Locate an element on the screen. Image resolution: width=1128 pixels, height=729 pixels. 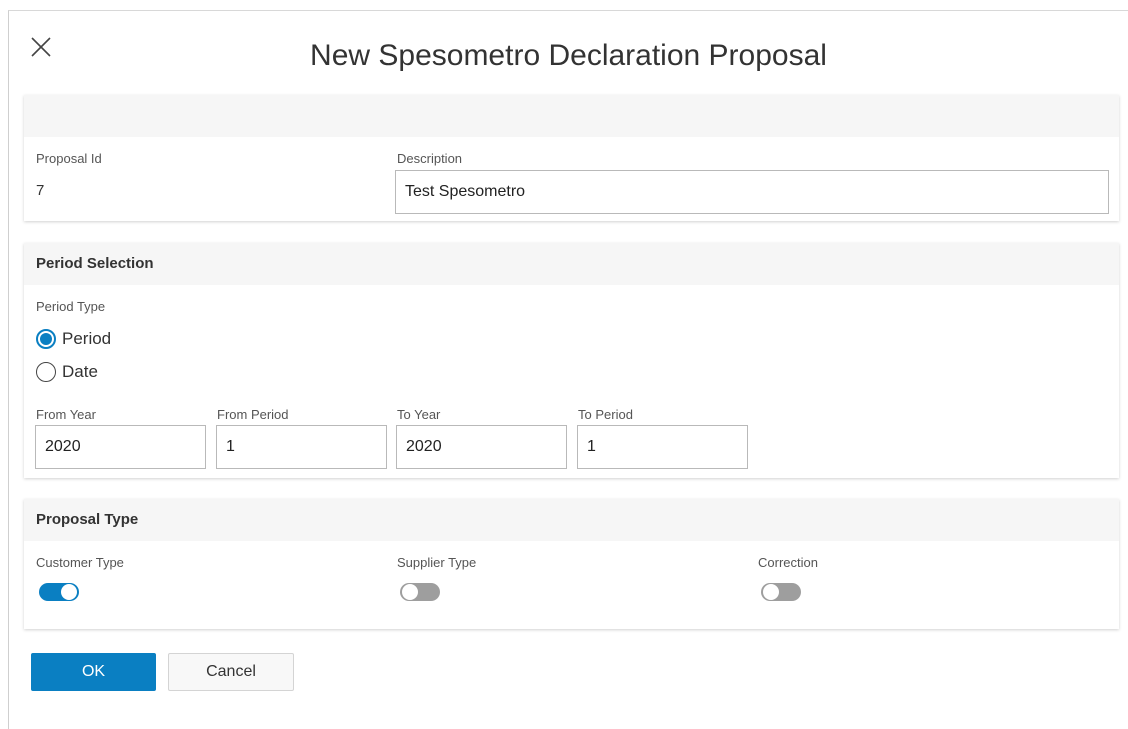
radio-date-label: Date is located at coordinates (80, 371).